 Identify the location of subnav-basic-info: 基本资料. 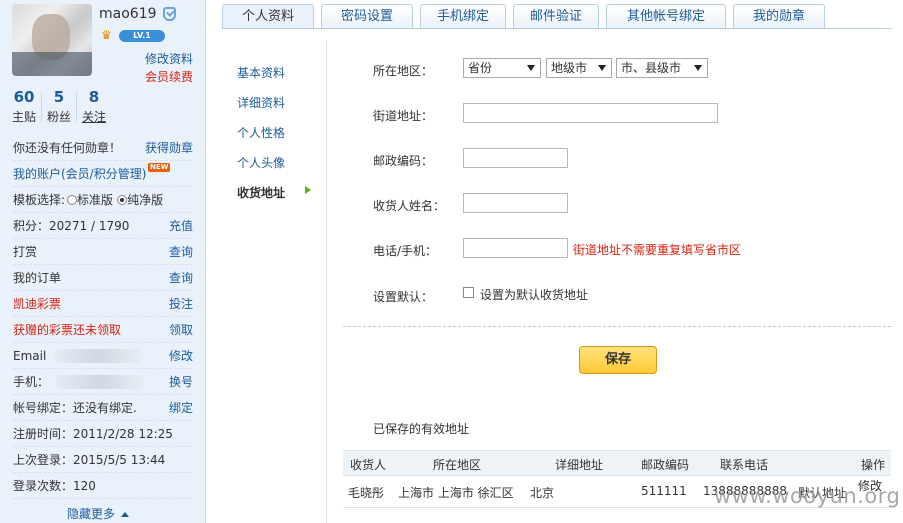
(261, 72).